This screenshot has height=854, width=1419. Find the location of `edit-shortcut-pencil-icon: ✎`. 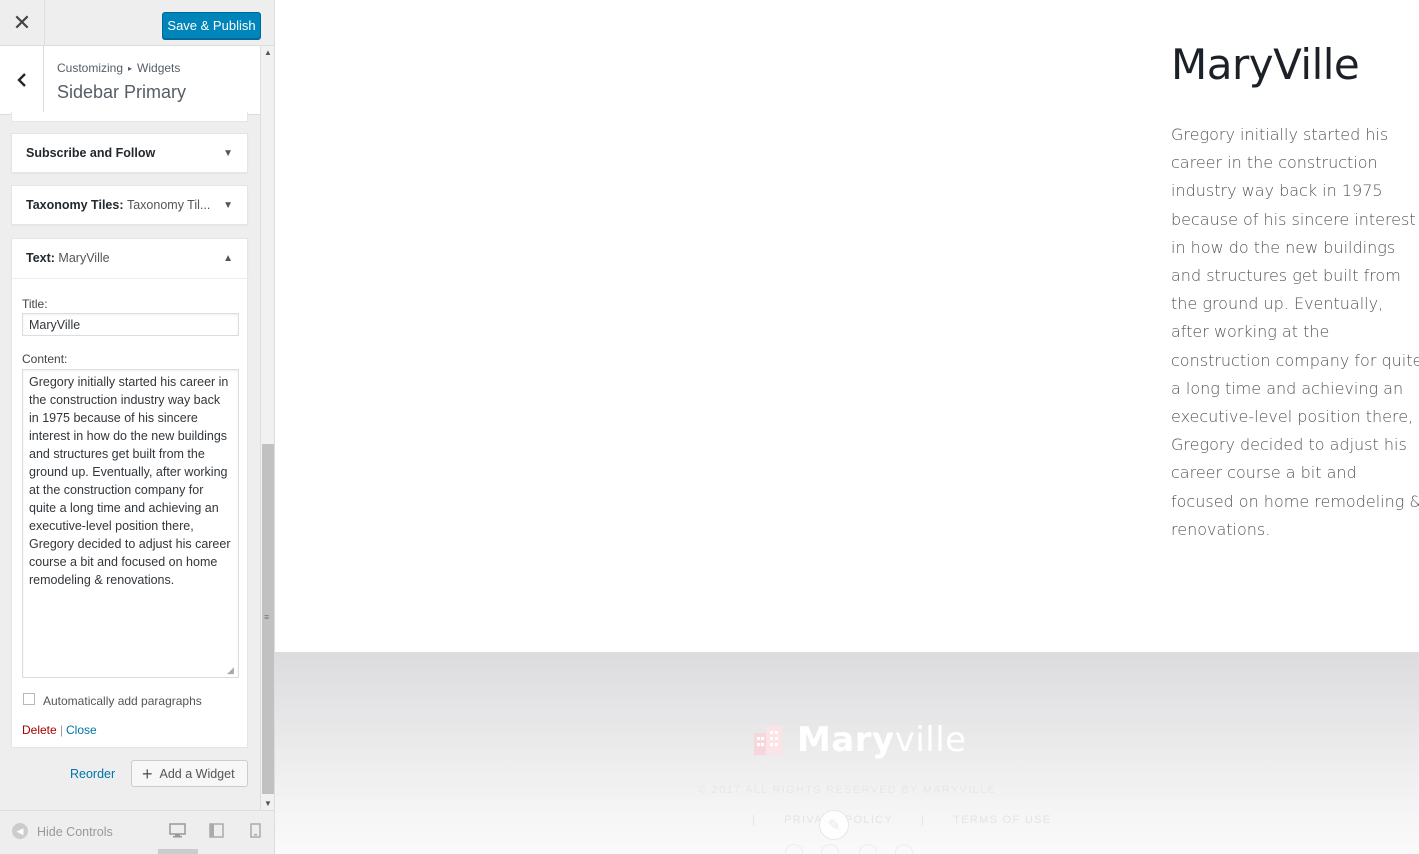

edit-shortcut-pencil-icon: ✎ is located at coordinates (834, 825).